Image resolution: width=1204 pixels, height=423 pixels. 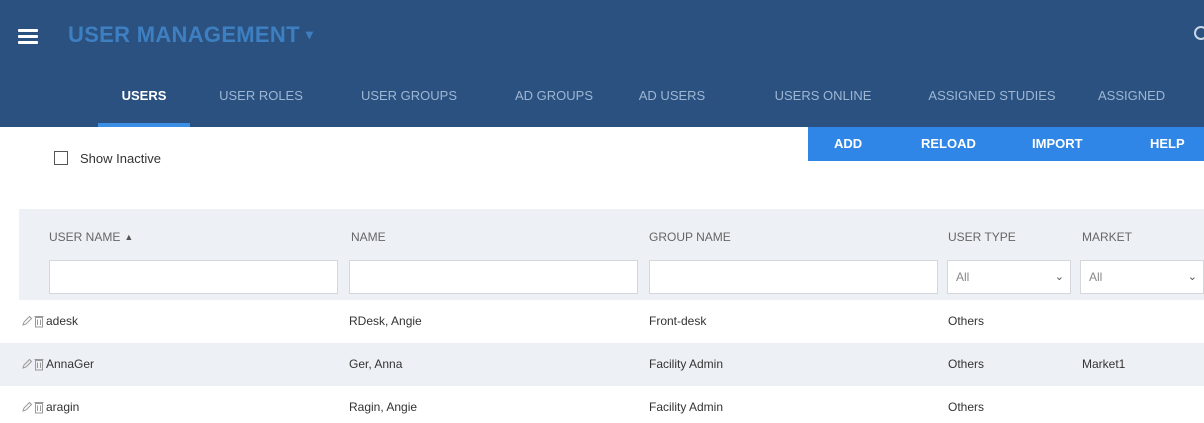 What do you see at coordinates (409, 101) in the screenshot?
I see `tab-user-groups: USER GROUPS` at bounding box center [409, 101].